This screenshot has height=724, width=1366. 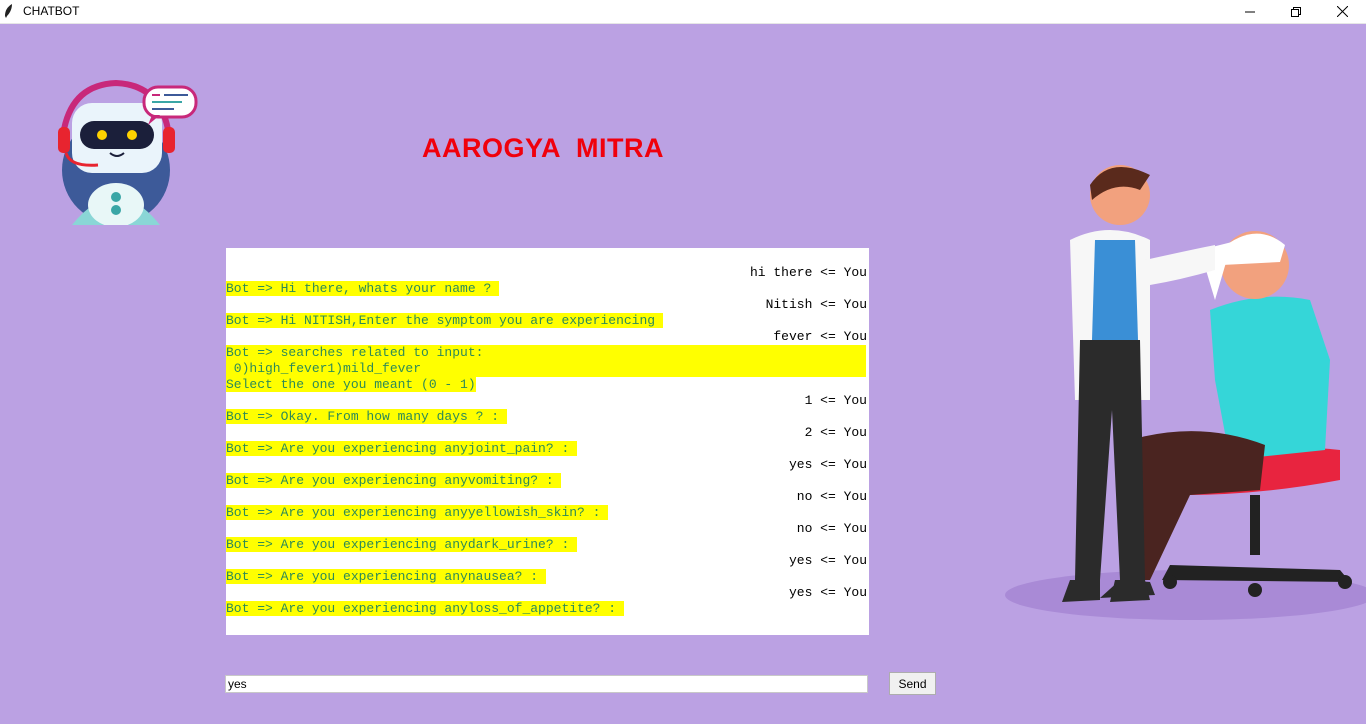 I want to click on minimize-button, so click(x=1250, y=11).